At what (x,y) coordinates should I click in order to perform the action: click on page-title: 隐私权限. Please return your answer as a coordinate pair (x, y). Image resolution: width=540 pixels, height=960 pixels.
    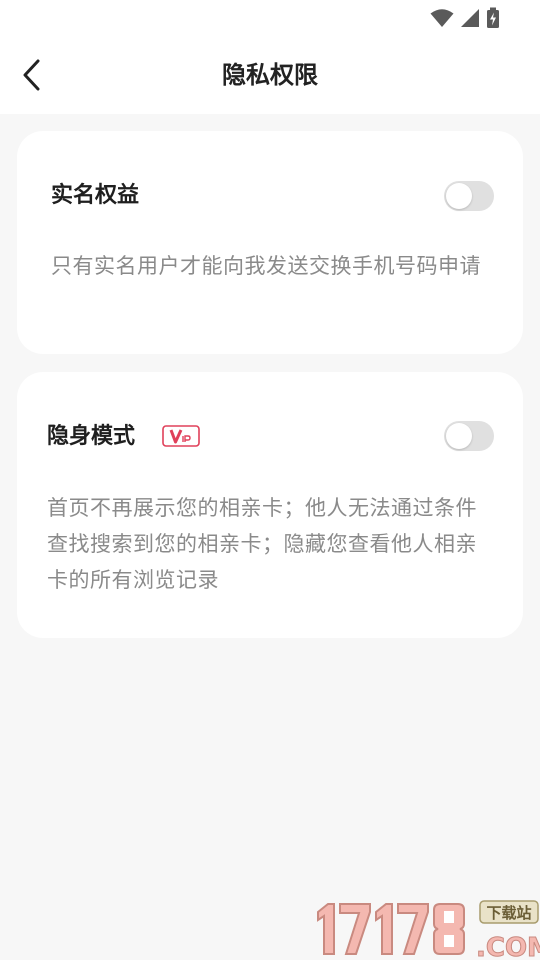
    Looking at the image, I should click on (270, 75).